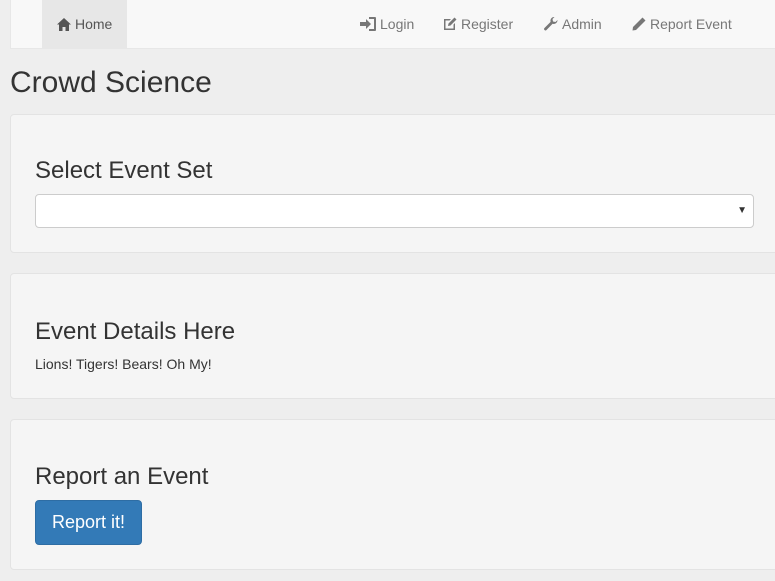 Image resolution: width=775 pixels, height=581 pixels. Describe the element at coordinates (135, 331) in the screenshot. I see `event-details-heading: Event Details Here` at that location.